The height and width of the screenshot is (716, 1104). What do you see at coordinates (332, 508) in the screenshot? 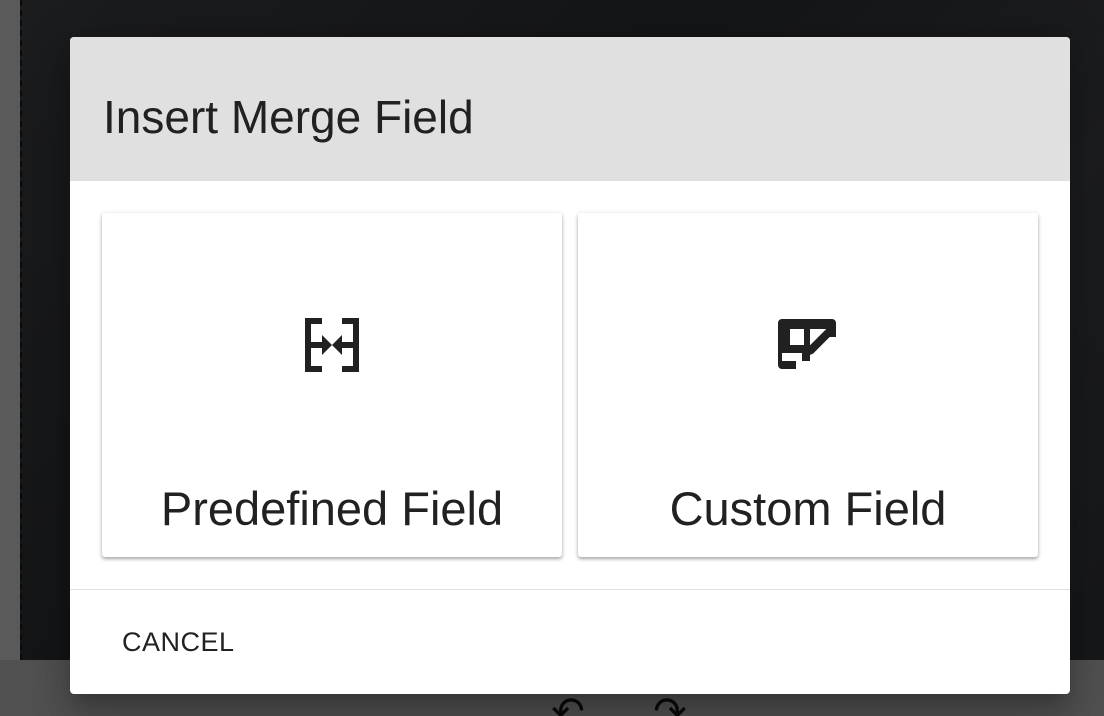
I see `predefined-field-label: Predefined Field` at bounding box center [332, 508].